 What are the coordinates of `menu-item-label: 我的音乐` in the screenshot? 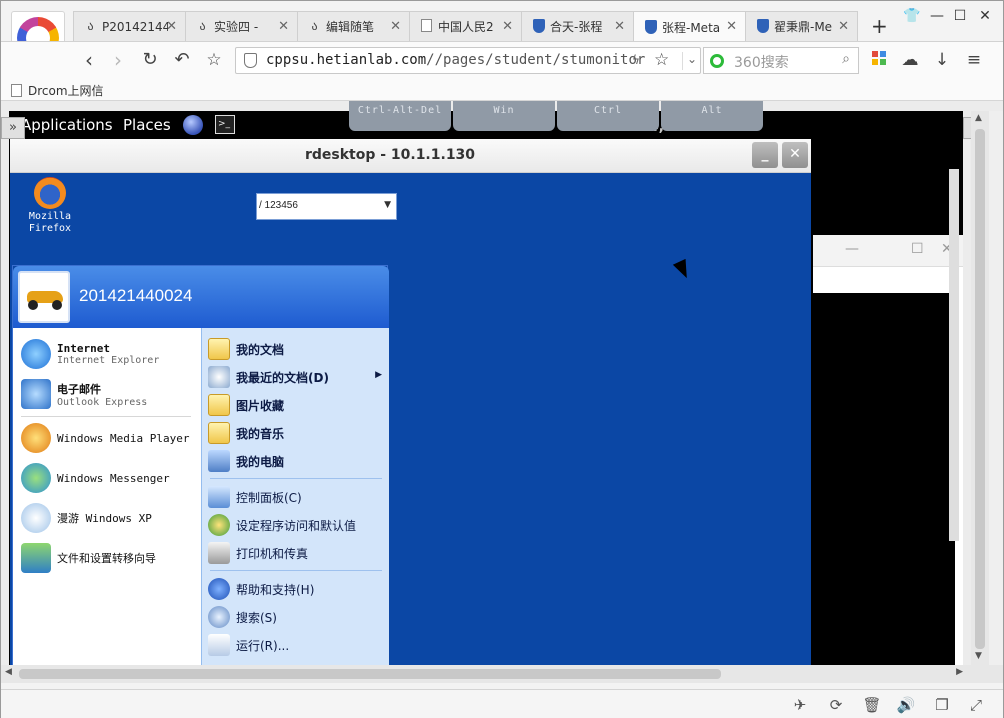 It's located at (260, 433).